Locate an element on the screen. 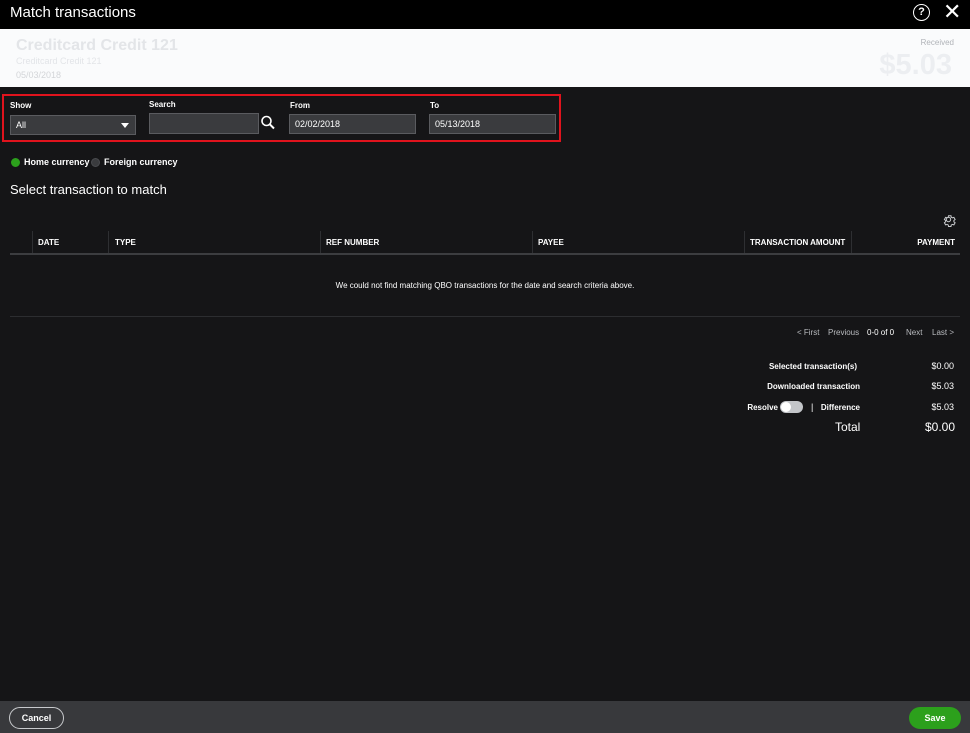 Image resolution: width=970 pixels, height=733 pixels. table-bottom-divider is located at coordinates (485, 316).